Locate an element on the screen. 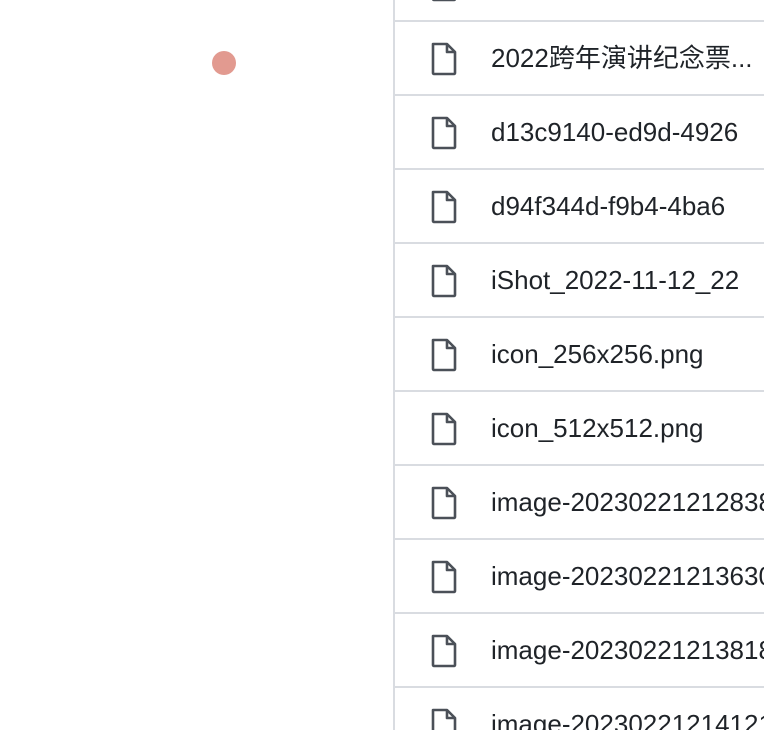  file-row: image-20230221212838 is located at coordinates (579, 503).